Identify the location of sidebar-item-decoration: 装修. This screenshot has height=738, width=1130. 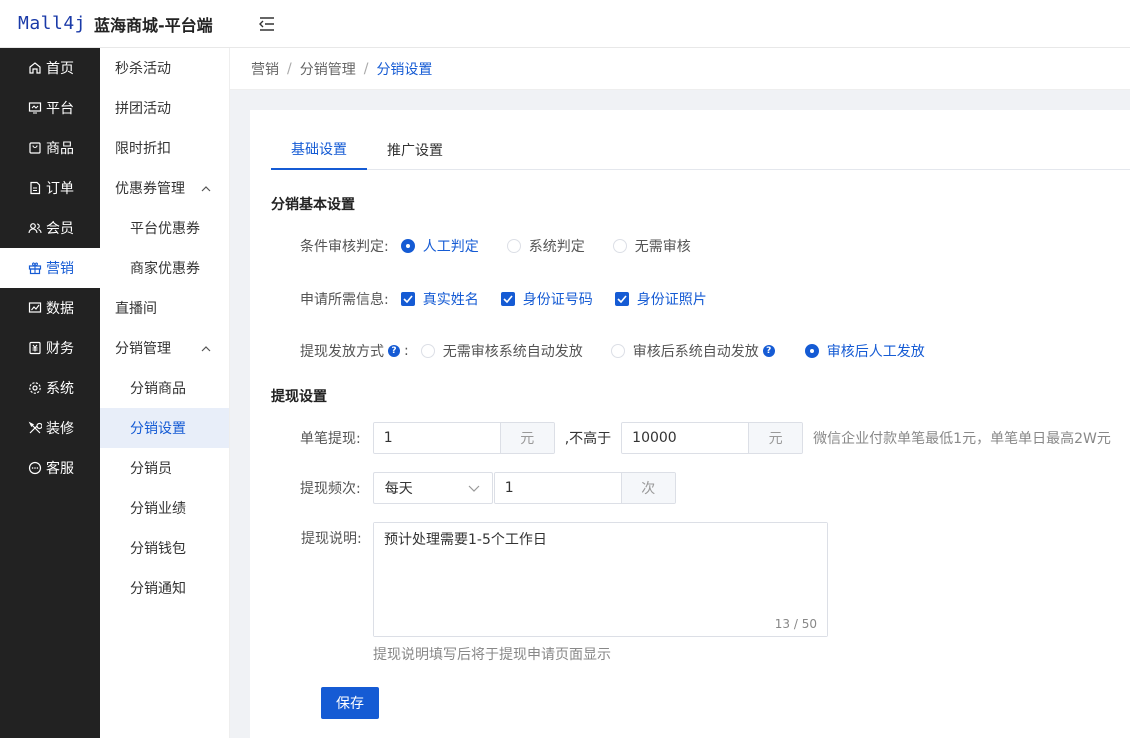
(50, 428).